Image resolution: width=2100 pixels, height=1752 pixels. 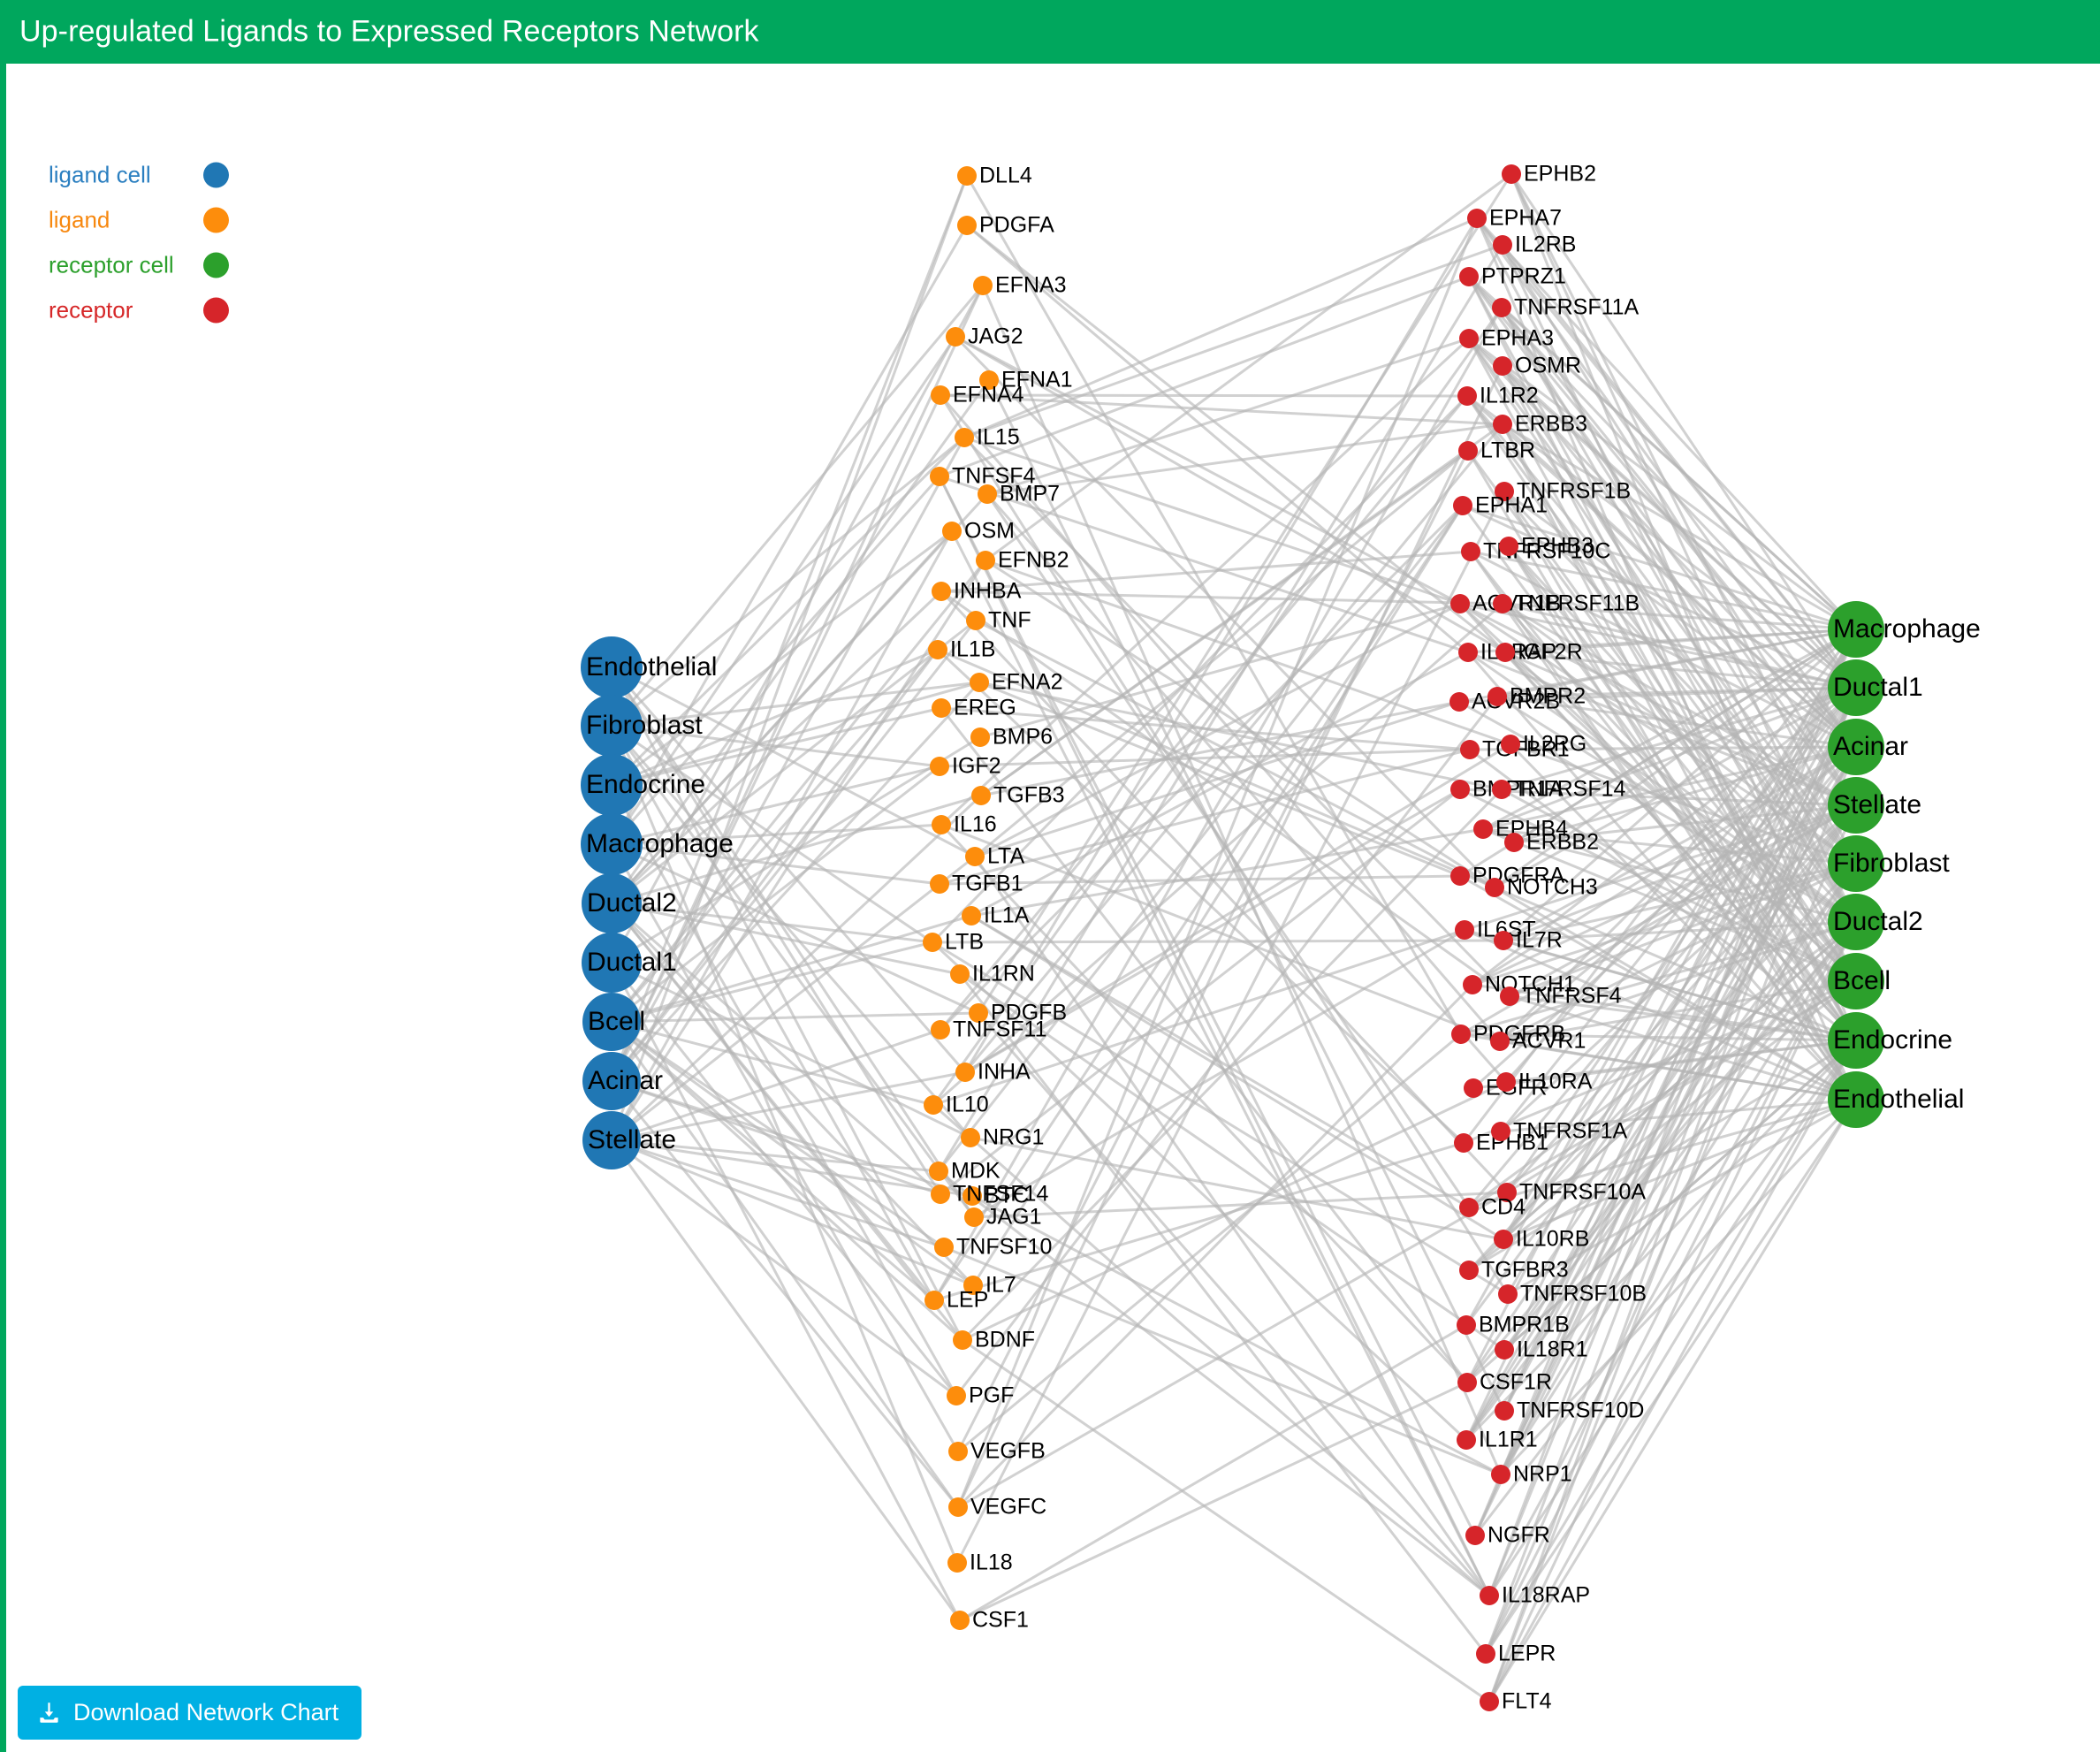 I want to click on download-icon, so click(x=49, y=1713).